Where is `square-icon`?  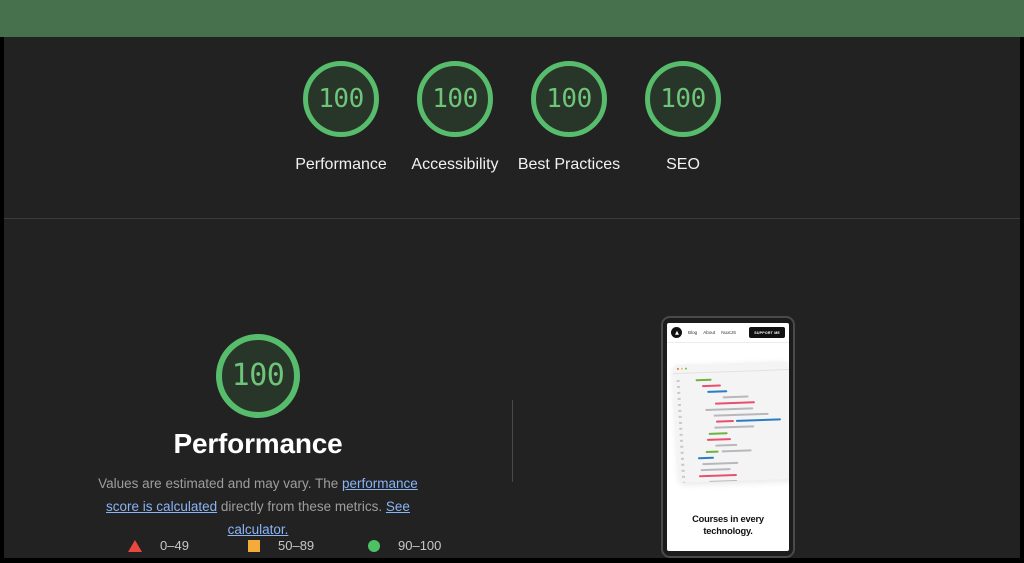
square-icon is located at coordinates (254, 545).